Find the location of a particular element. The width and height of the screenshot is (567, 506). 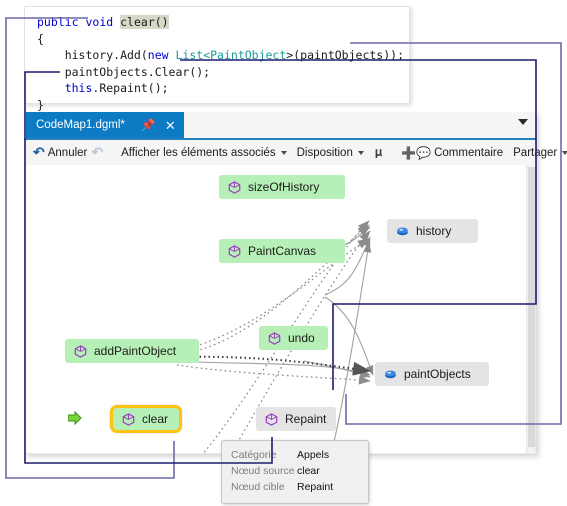

filter-button: 𝛍 is located at coordinates (378, 153).